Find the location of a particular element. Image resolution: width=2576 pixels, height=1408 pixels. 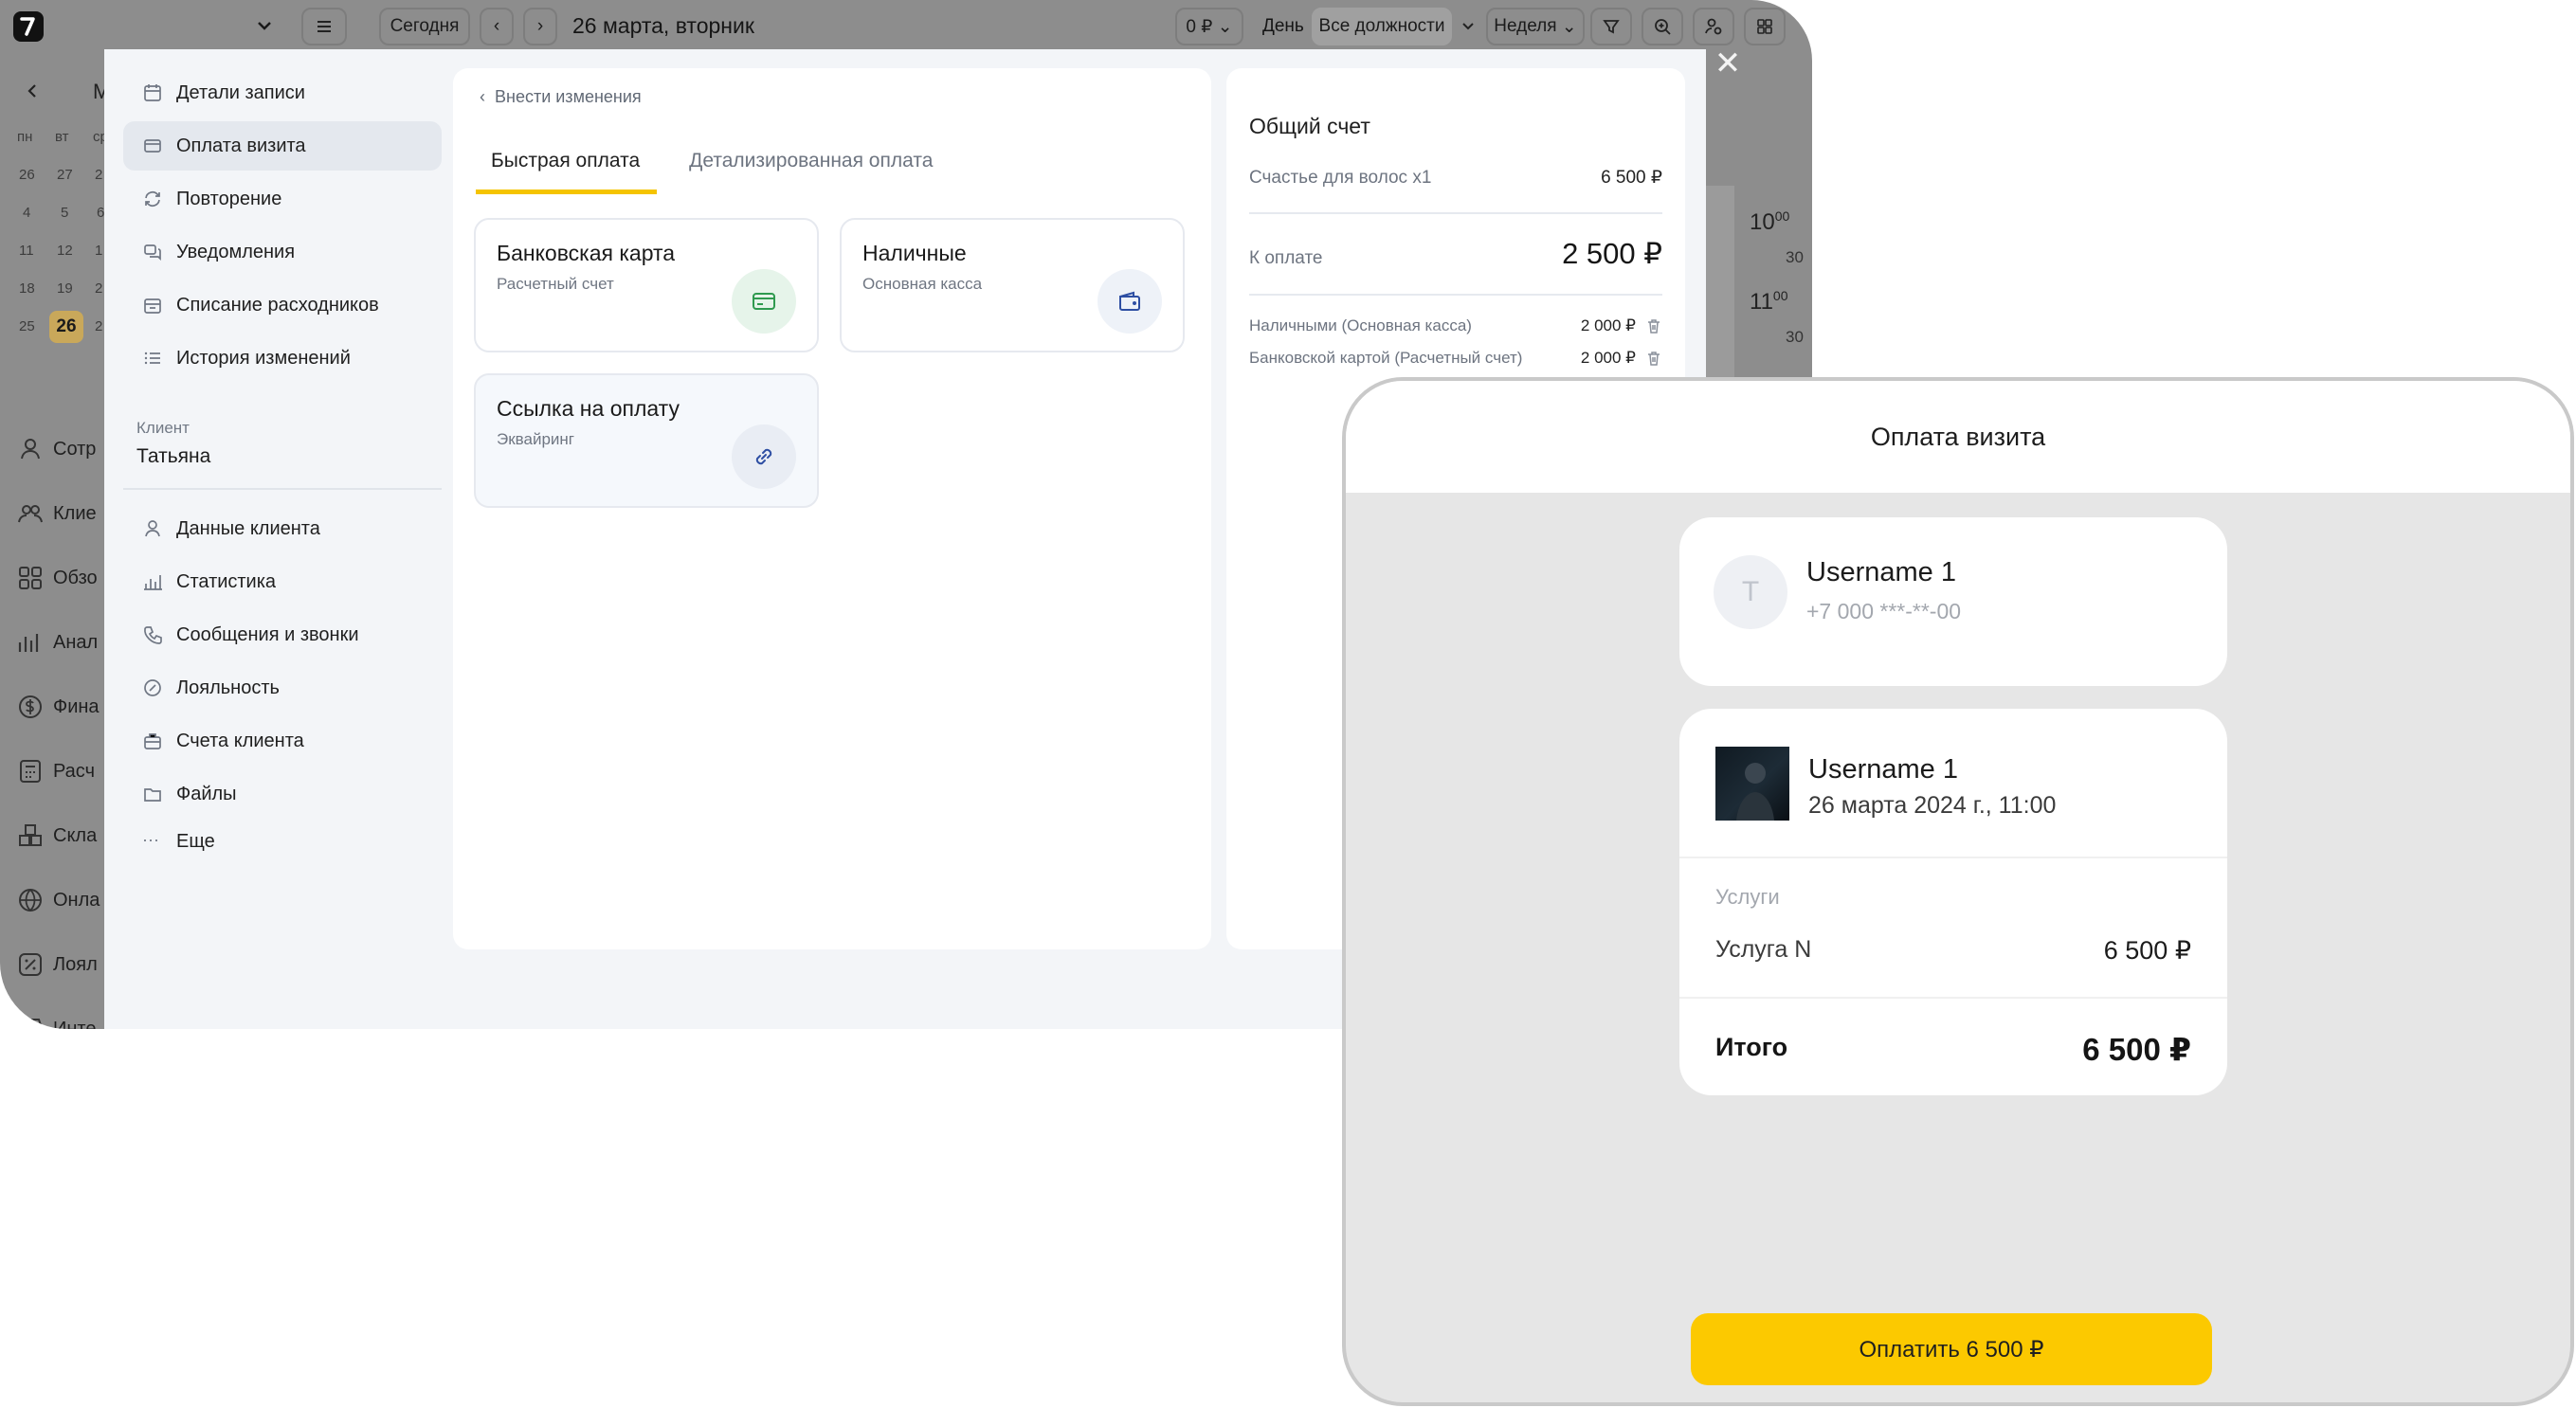

calendar-day: 19 is located at coordinates (65, 288).